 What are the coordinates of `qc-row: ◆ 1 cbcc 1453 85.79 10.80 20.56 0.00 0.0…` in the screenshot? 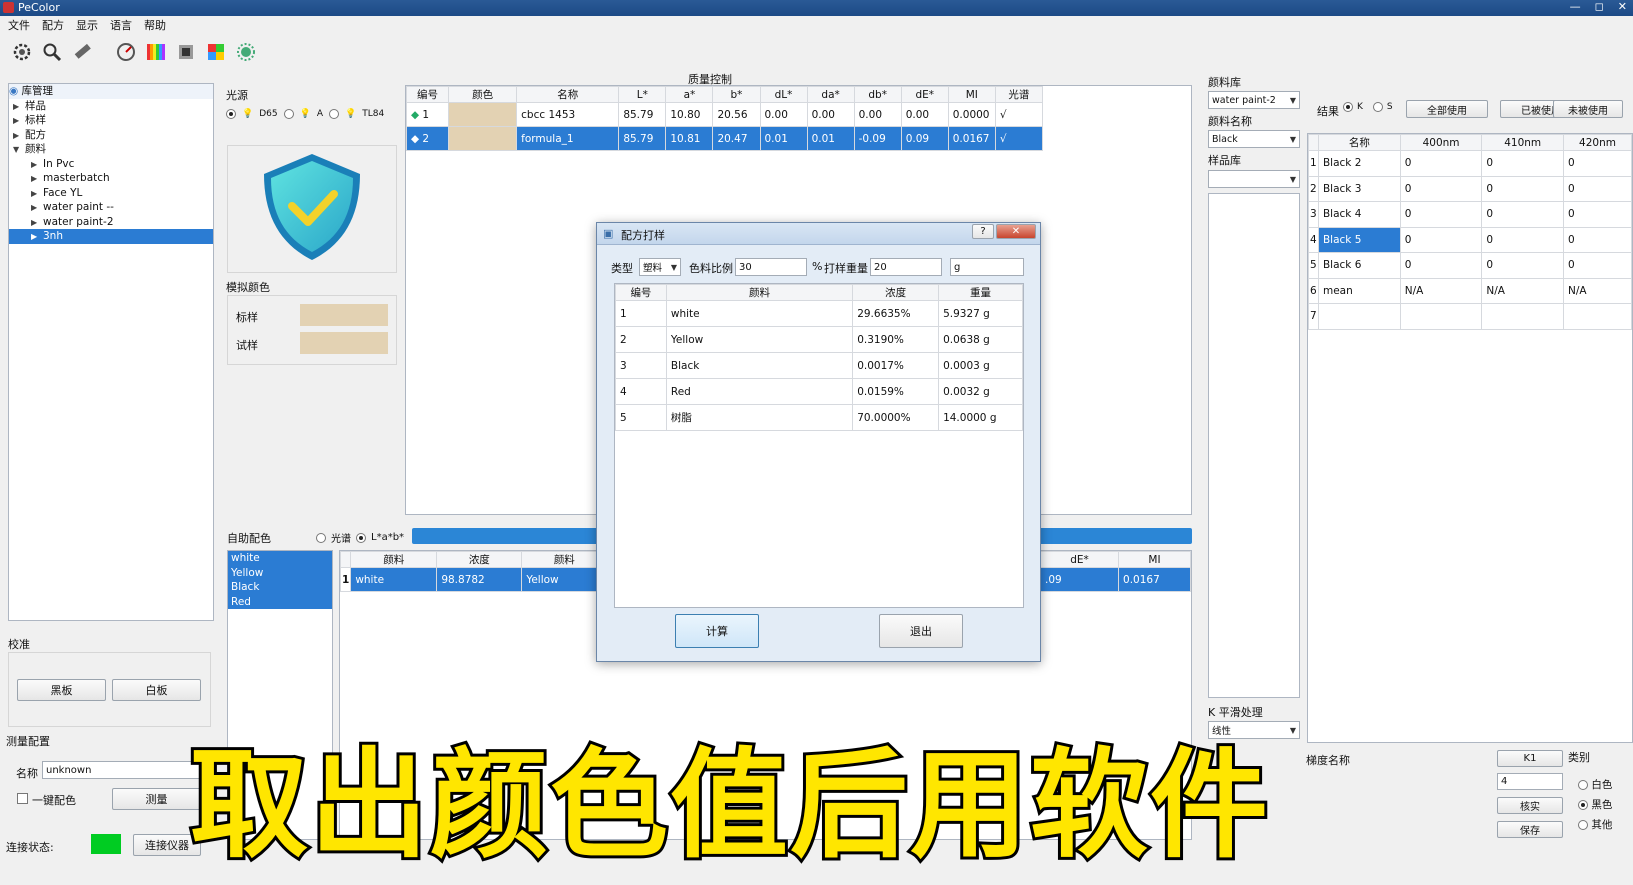 It's located at (725, 114).